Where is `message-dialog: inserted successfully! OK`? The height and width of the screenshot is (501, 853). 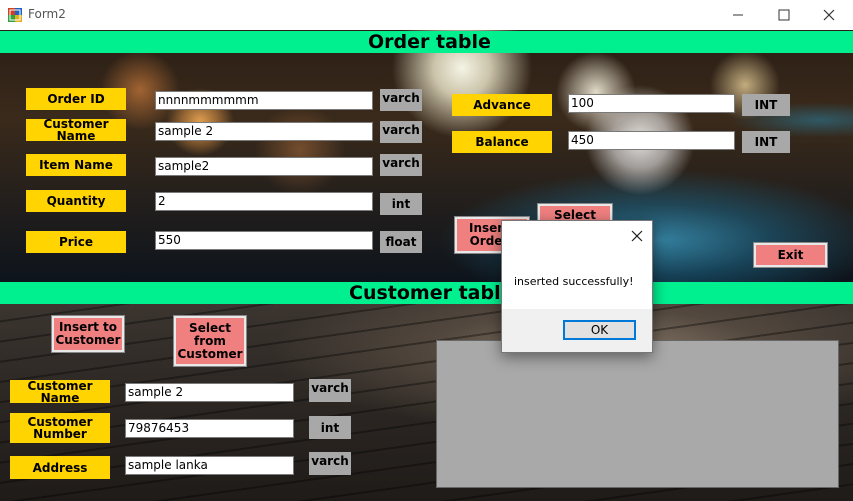
message-dialog: inserted successfully! OK is located at coordinates (577, 286).